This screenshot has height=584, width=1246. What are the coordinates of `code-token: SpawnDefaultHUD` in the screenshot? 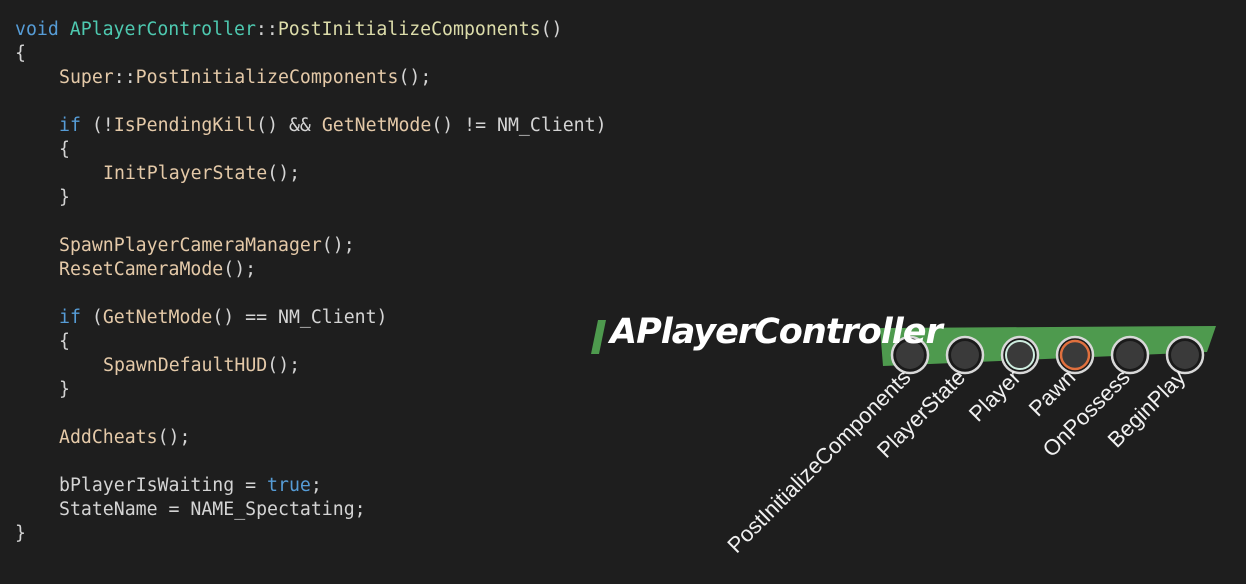 It's located at (185, 365).